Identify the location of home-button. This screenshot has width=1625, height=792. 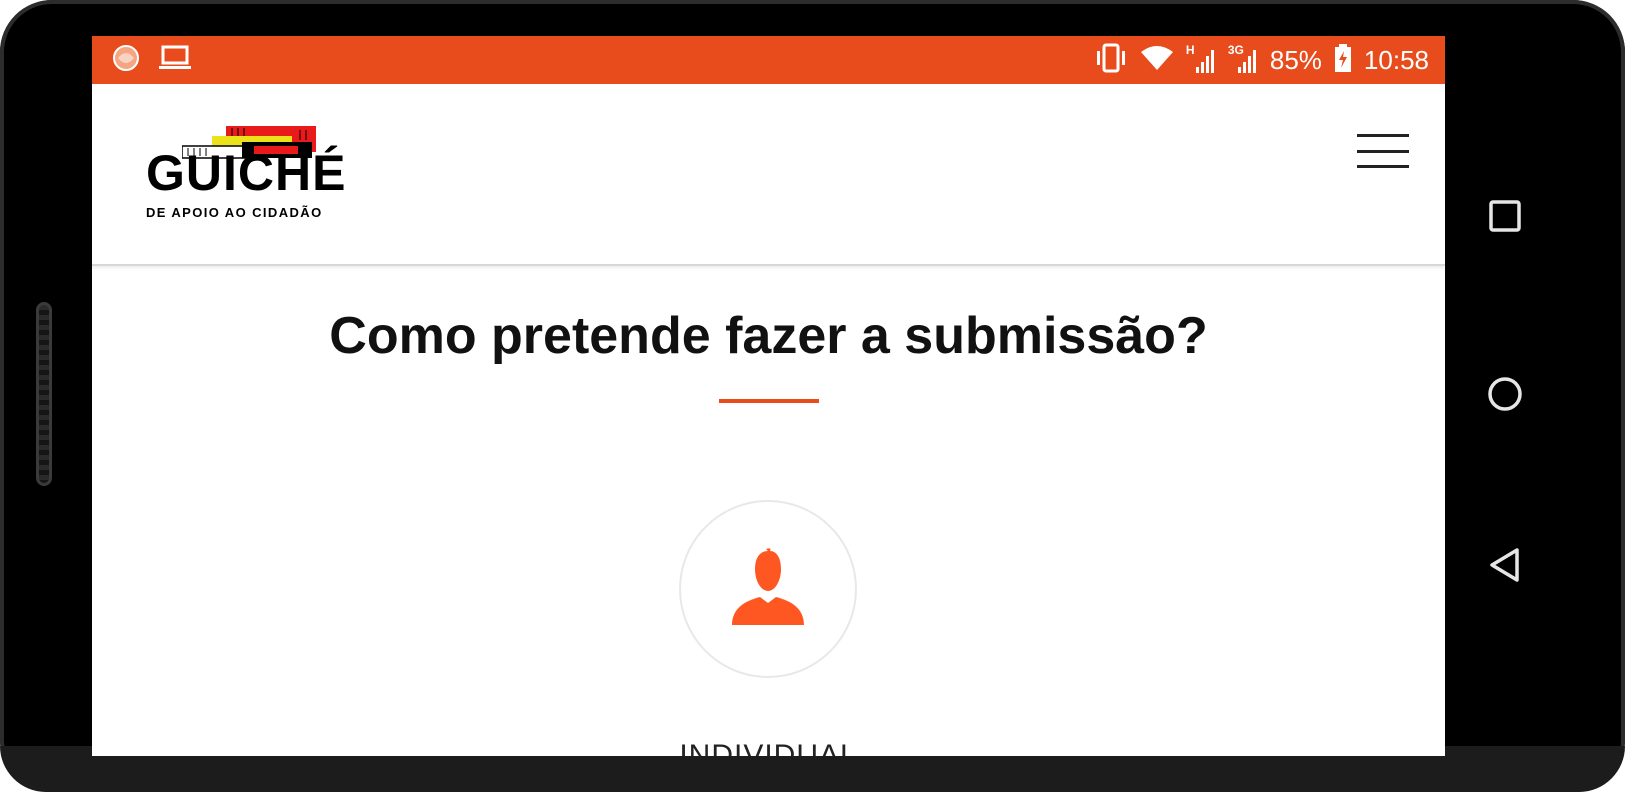
(1505, 394).